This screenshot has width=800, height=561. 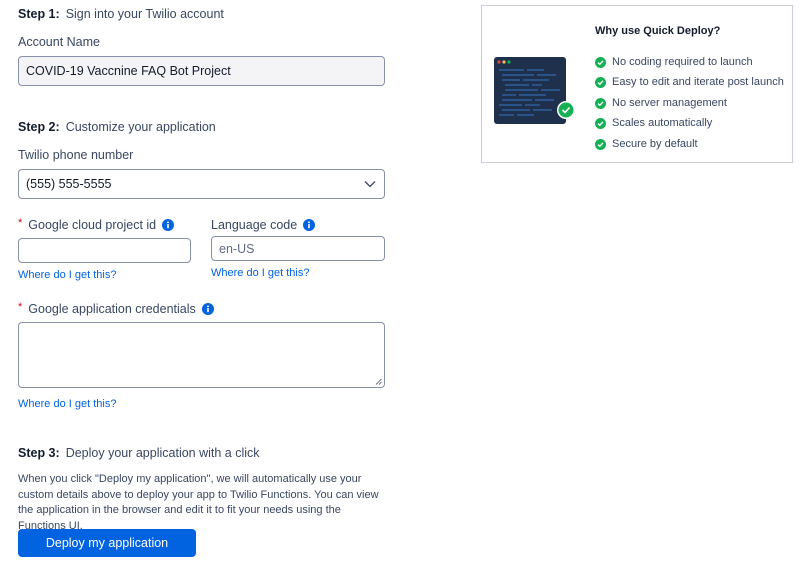 I want to click on phone-number-select: (555) 555-5555, so click(x=201, y=184).